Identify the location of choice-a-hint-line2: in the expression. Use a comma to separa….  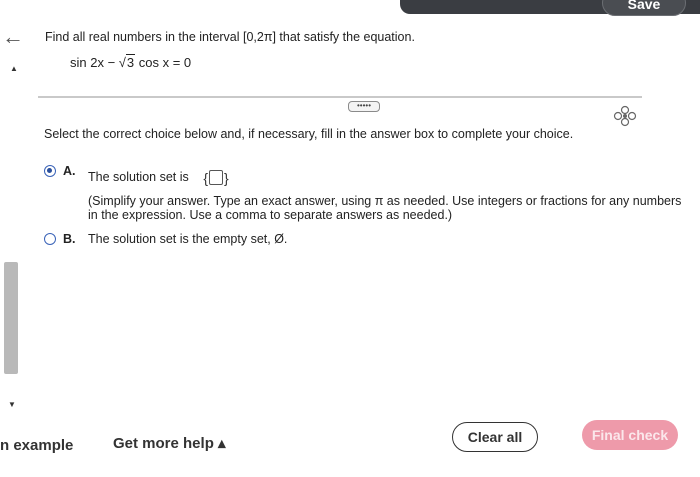
(270, 215).